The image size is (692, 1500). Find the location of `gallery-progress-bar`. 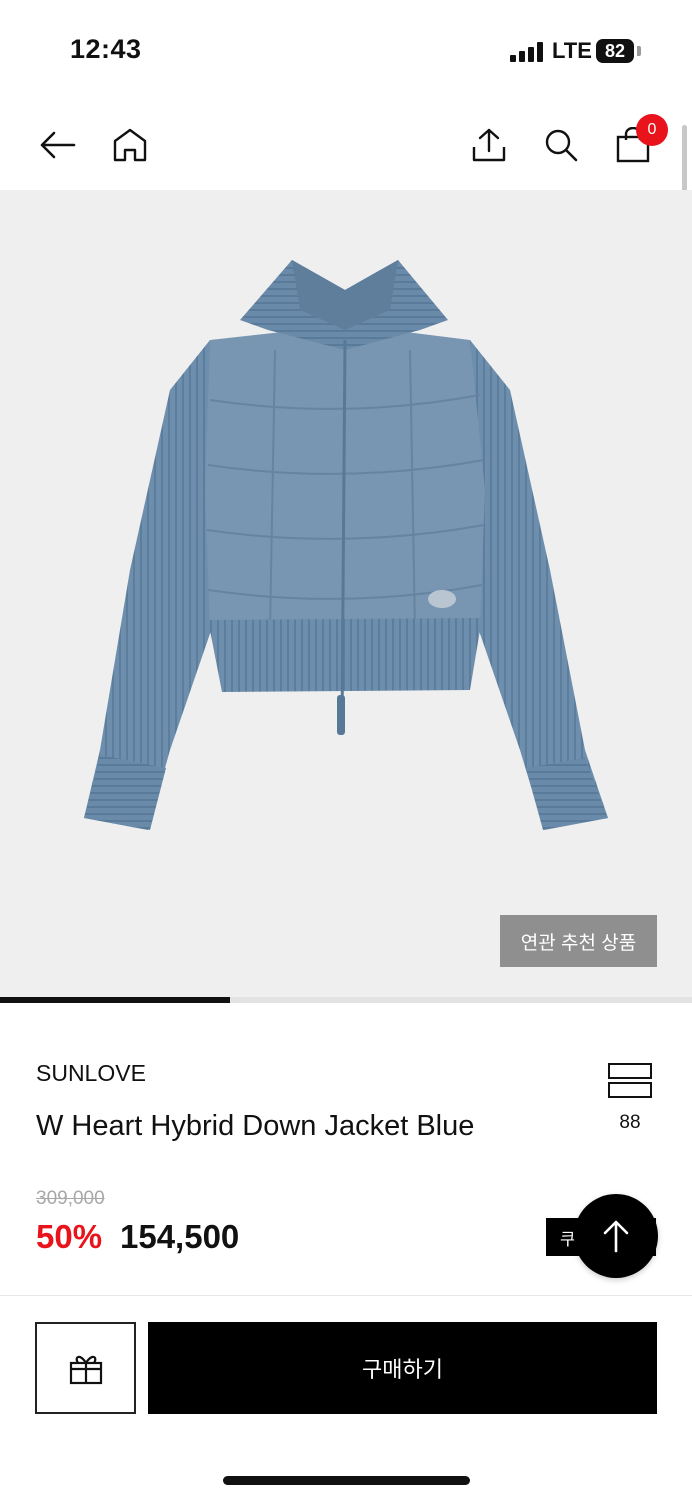

gallery-progress-bar is located at coordinates (346, 1000).